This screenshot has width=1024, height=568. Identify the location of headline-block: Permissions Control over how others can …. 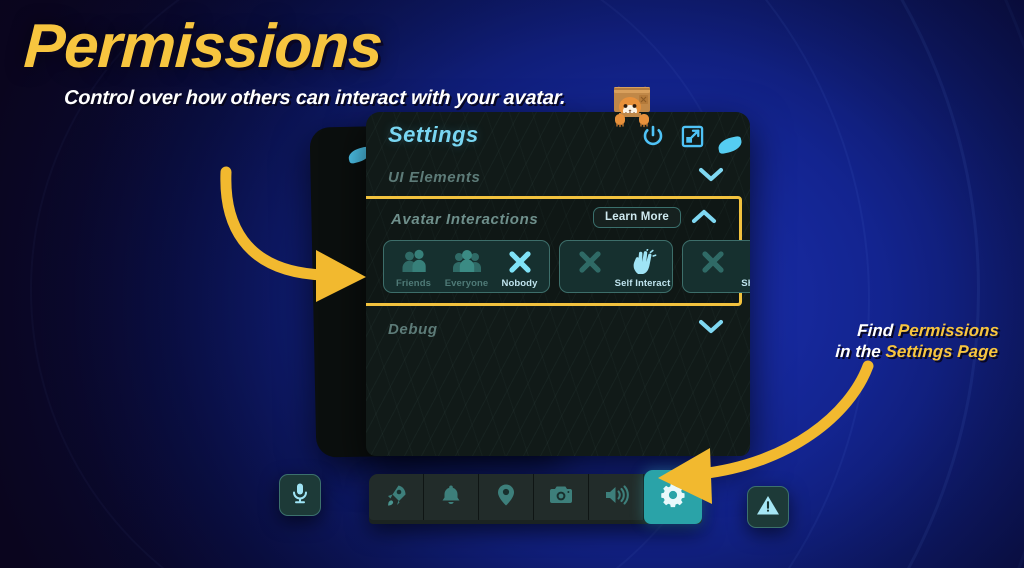
(294, 61).